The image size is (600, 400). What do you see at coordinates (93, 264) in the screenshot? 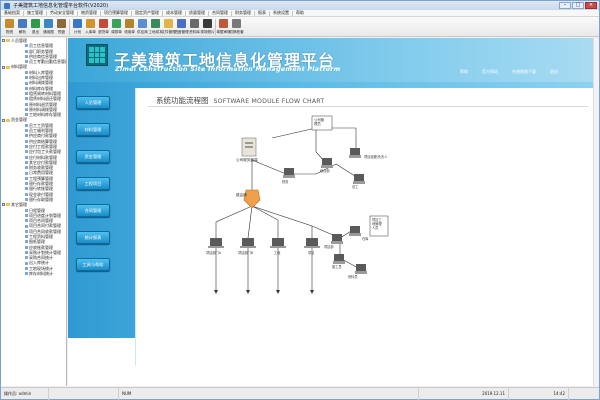
I see `module-button-6: 工具与帮助` at bounding box center [93, 264].